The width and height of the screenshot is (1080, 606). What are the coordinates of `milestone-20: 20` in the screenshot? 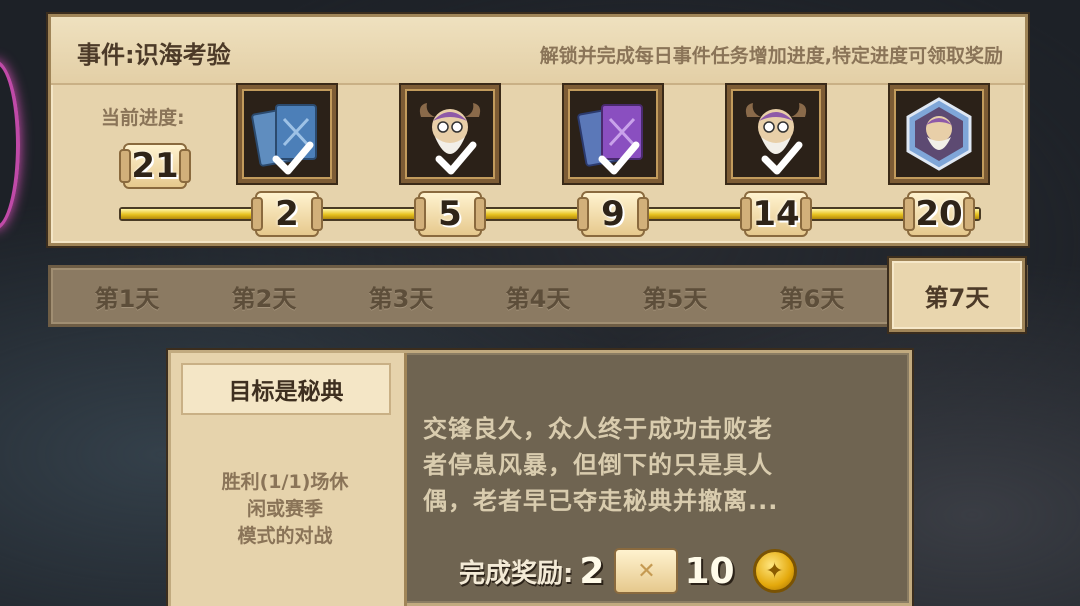 It's located at (939, 165).